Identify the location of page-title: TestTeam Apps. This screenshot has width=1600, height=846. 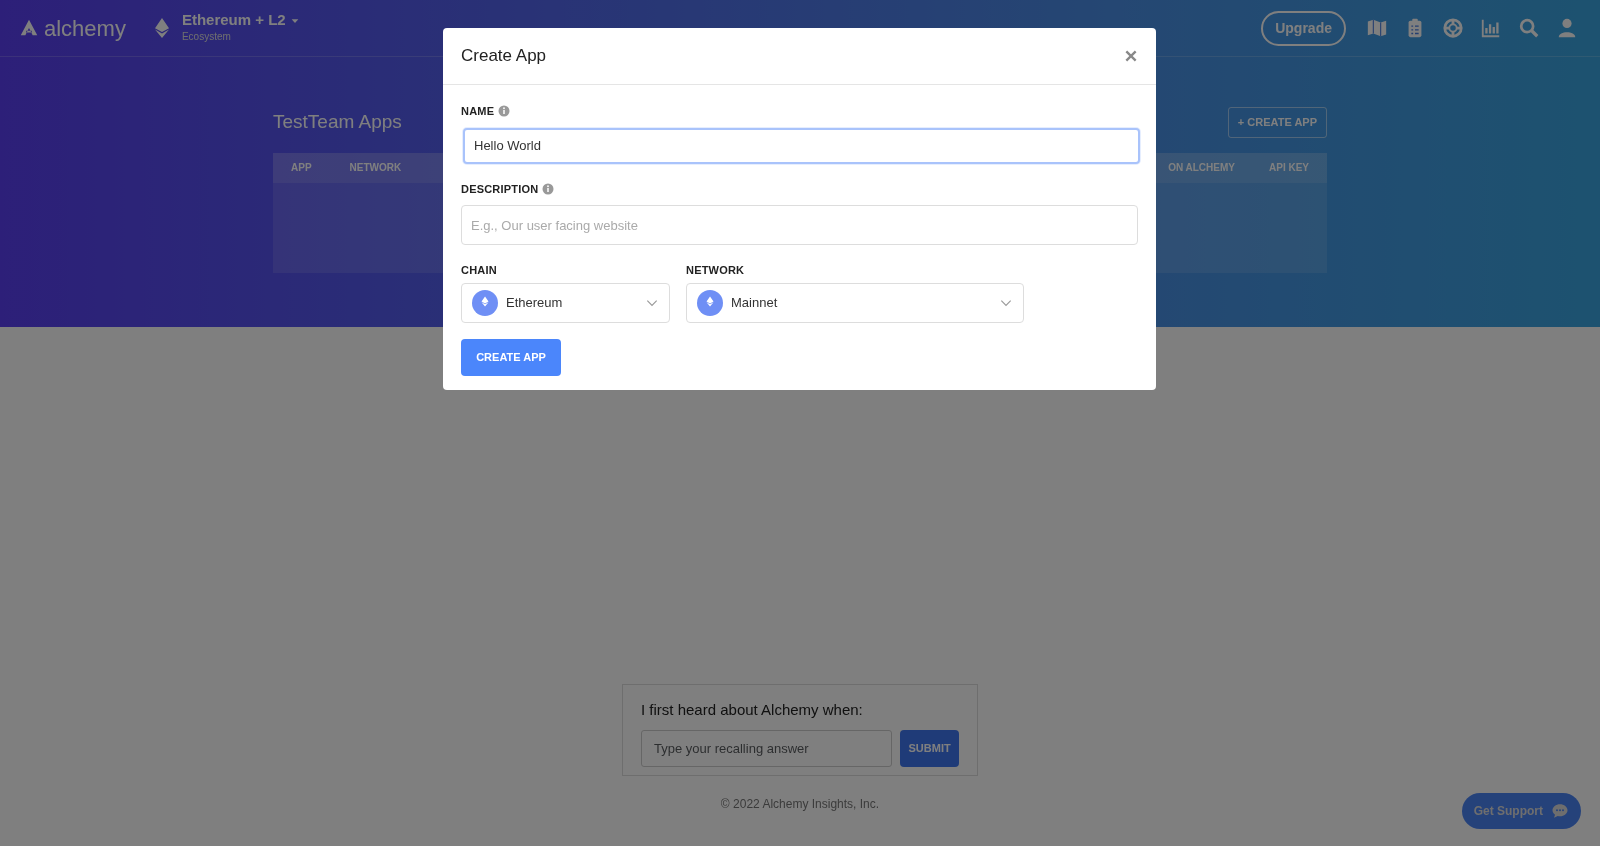
(337, 122).